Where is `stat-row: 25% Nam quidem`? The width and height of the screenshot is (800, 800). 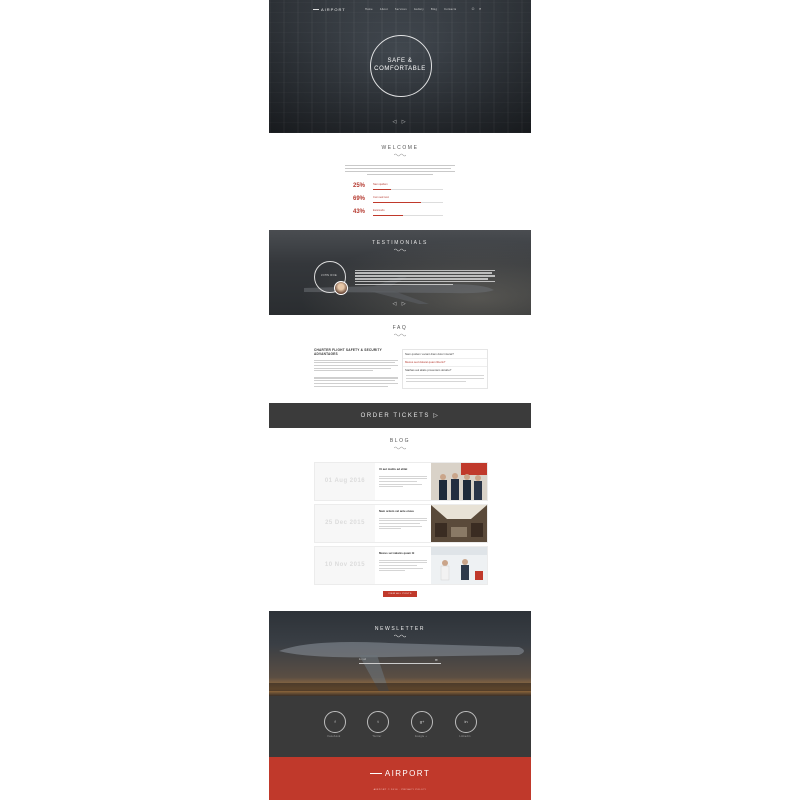 stat-row: 25% Nam quidem is located at coordinates (408, 188).